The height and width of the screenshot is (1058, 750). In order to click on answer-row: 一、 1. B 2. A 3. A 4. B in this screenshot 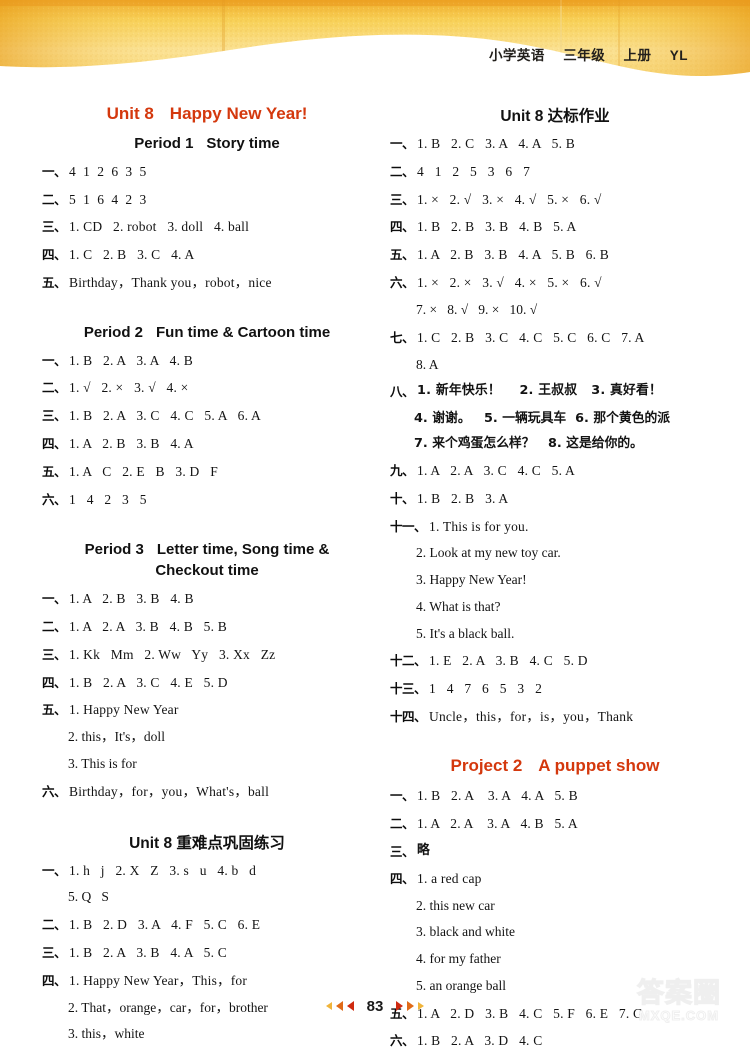, I will do `click(207, 360)`.